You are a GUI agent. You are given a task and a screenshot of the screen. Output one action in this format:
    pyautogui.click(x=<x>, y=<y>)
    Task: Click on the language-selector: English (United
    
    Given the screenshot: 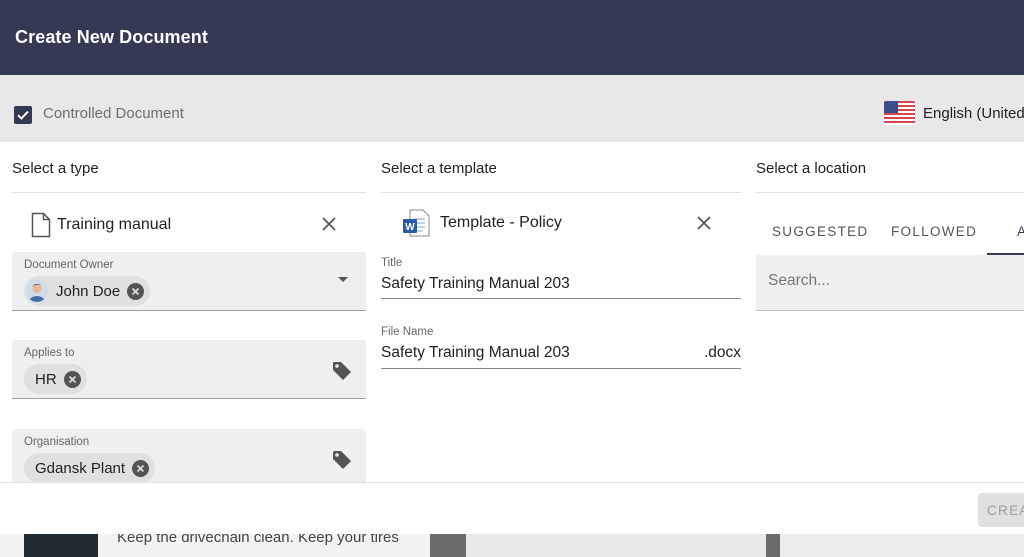 What is the action you would take?
    pyautogui.click(x=954, y=113)
    